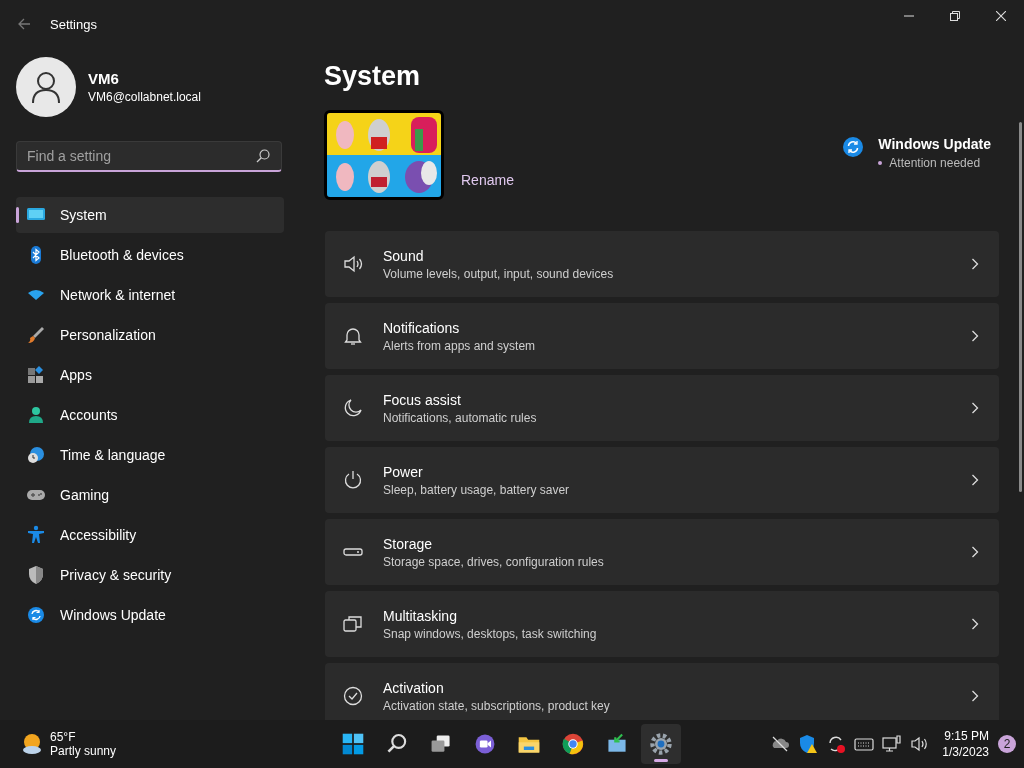 This screenshot has height=768, width=1024. Describe the element at coordinates (353, 264) in the screenshot. I see `speaker-icon` at that location.